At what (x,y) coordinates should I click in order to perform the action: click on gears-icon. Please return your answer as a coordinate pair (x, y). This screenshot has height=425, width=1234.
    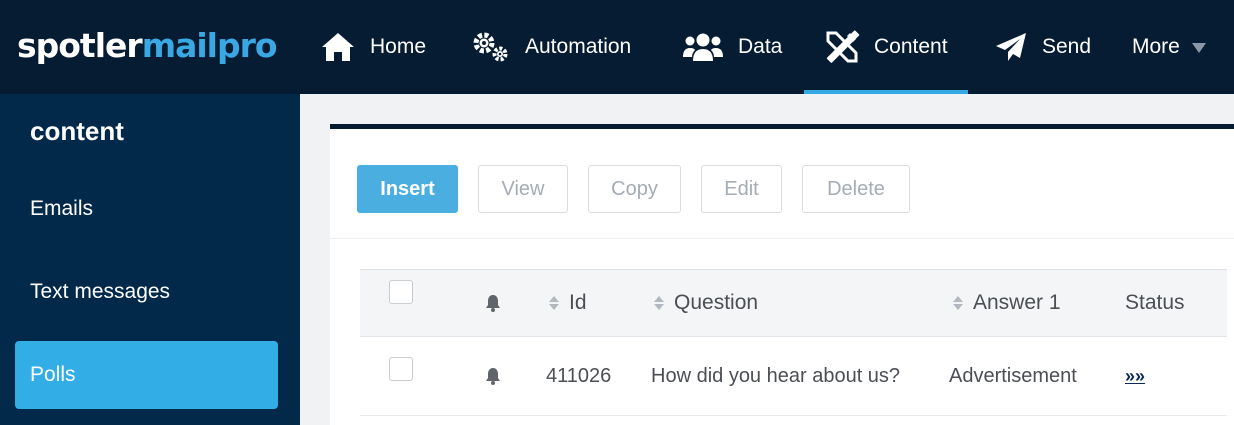
    Looking at the image, I should click on (490, 47).